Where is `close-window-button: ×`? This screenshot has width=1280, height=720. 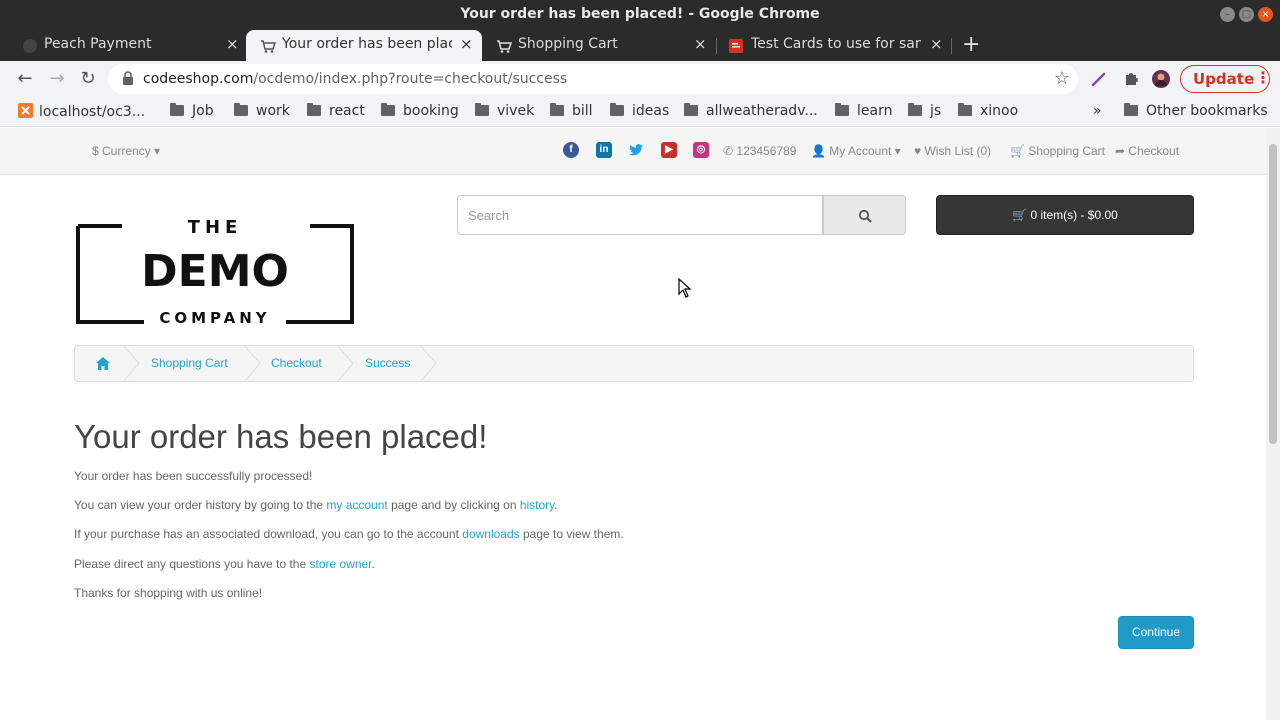
close-window-button: × is located at coordinates (1265, 14).